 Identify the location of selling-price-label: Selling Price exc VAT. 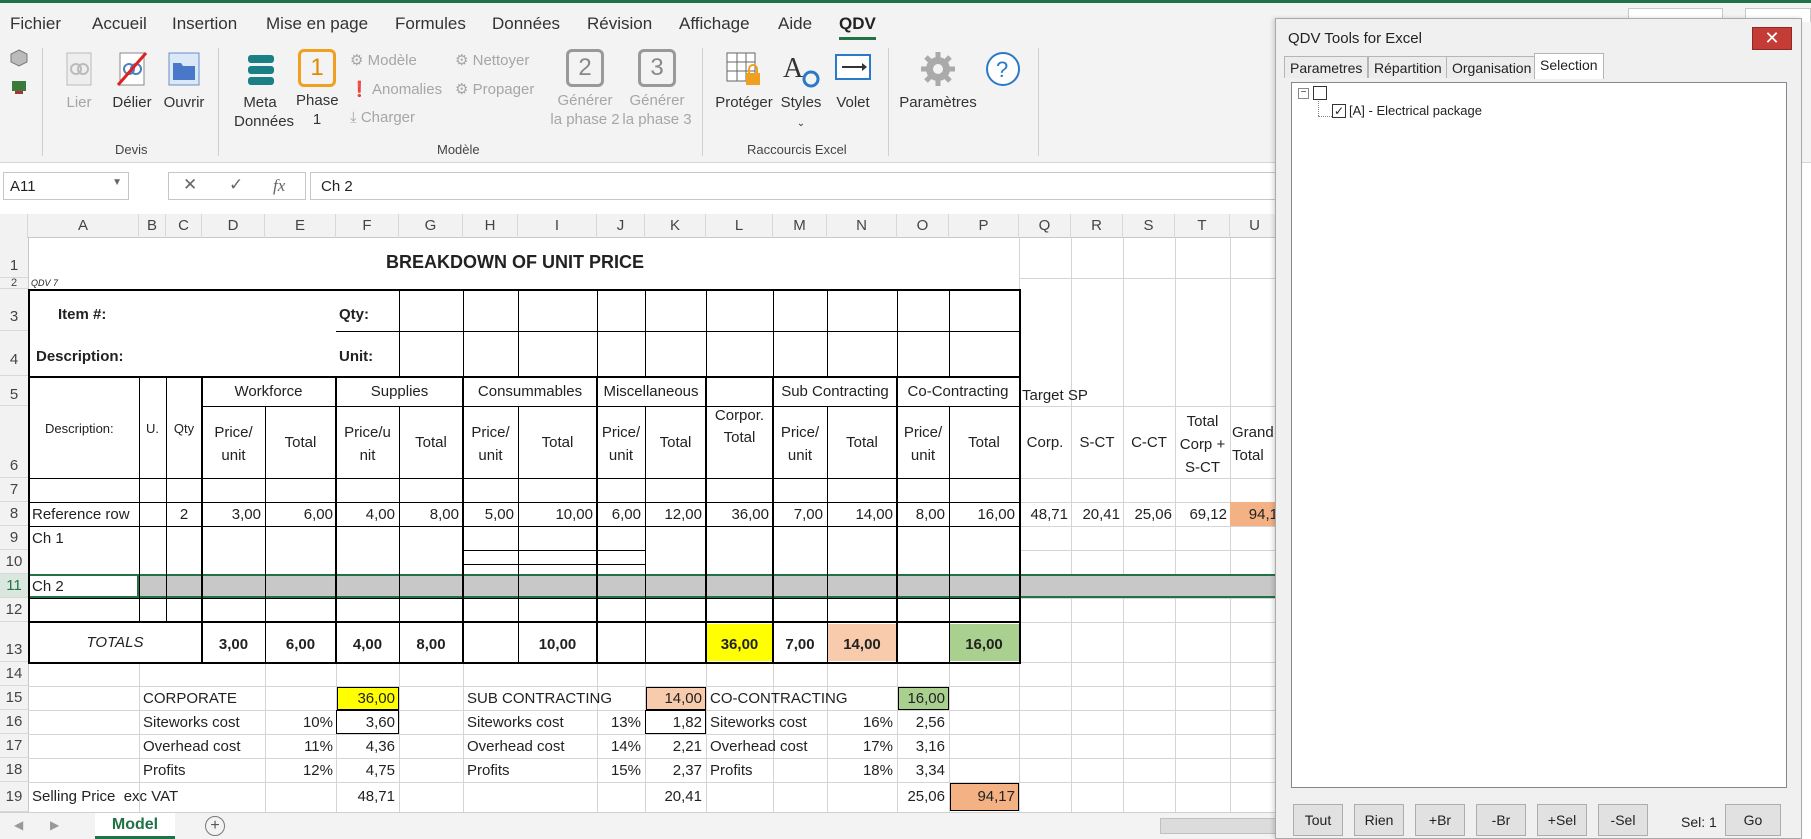
(105, 796).